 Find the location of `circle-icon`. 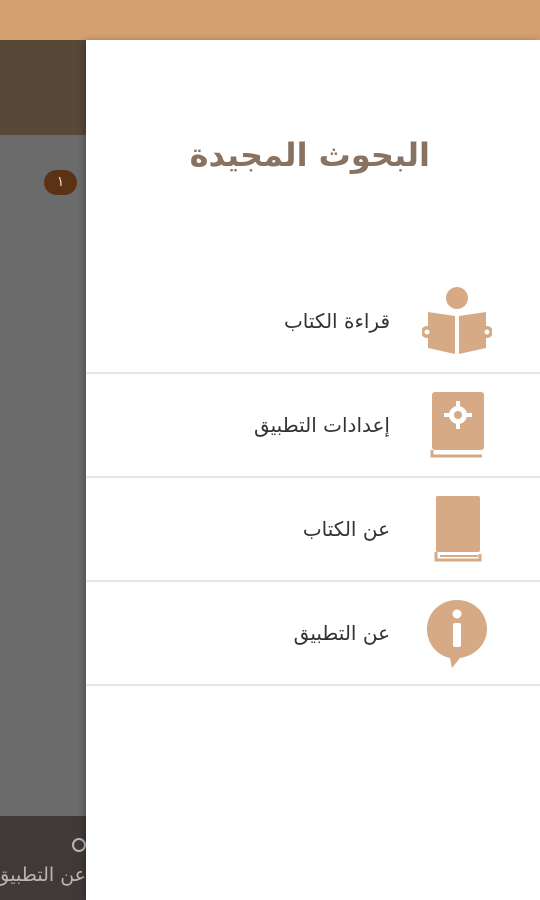

circle-icon is located at coordinates (79, 845).